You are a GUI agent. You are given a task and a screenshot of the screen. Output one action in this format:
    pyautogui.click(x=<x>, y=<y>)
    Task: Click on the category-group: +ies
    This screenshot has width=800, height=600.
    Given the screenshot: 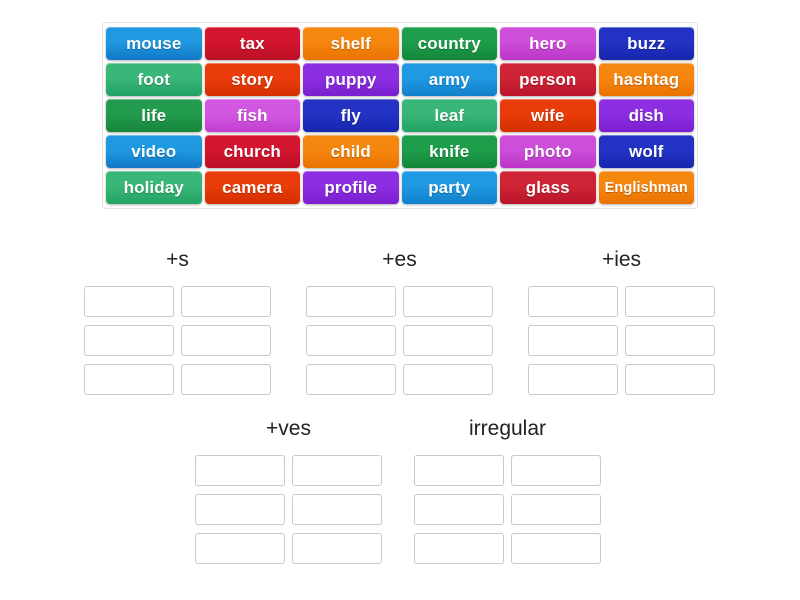 What is the action you would take?
    pyautogui.click(x=621, y=321)
    